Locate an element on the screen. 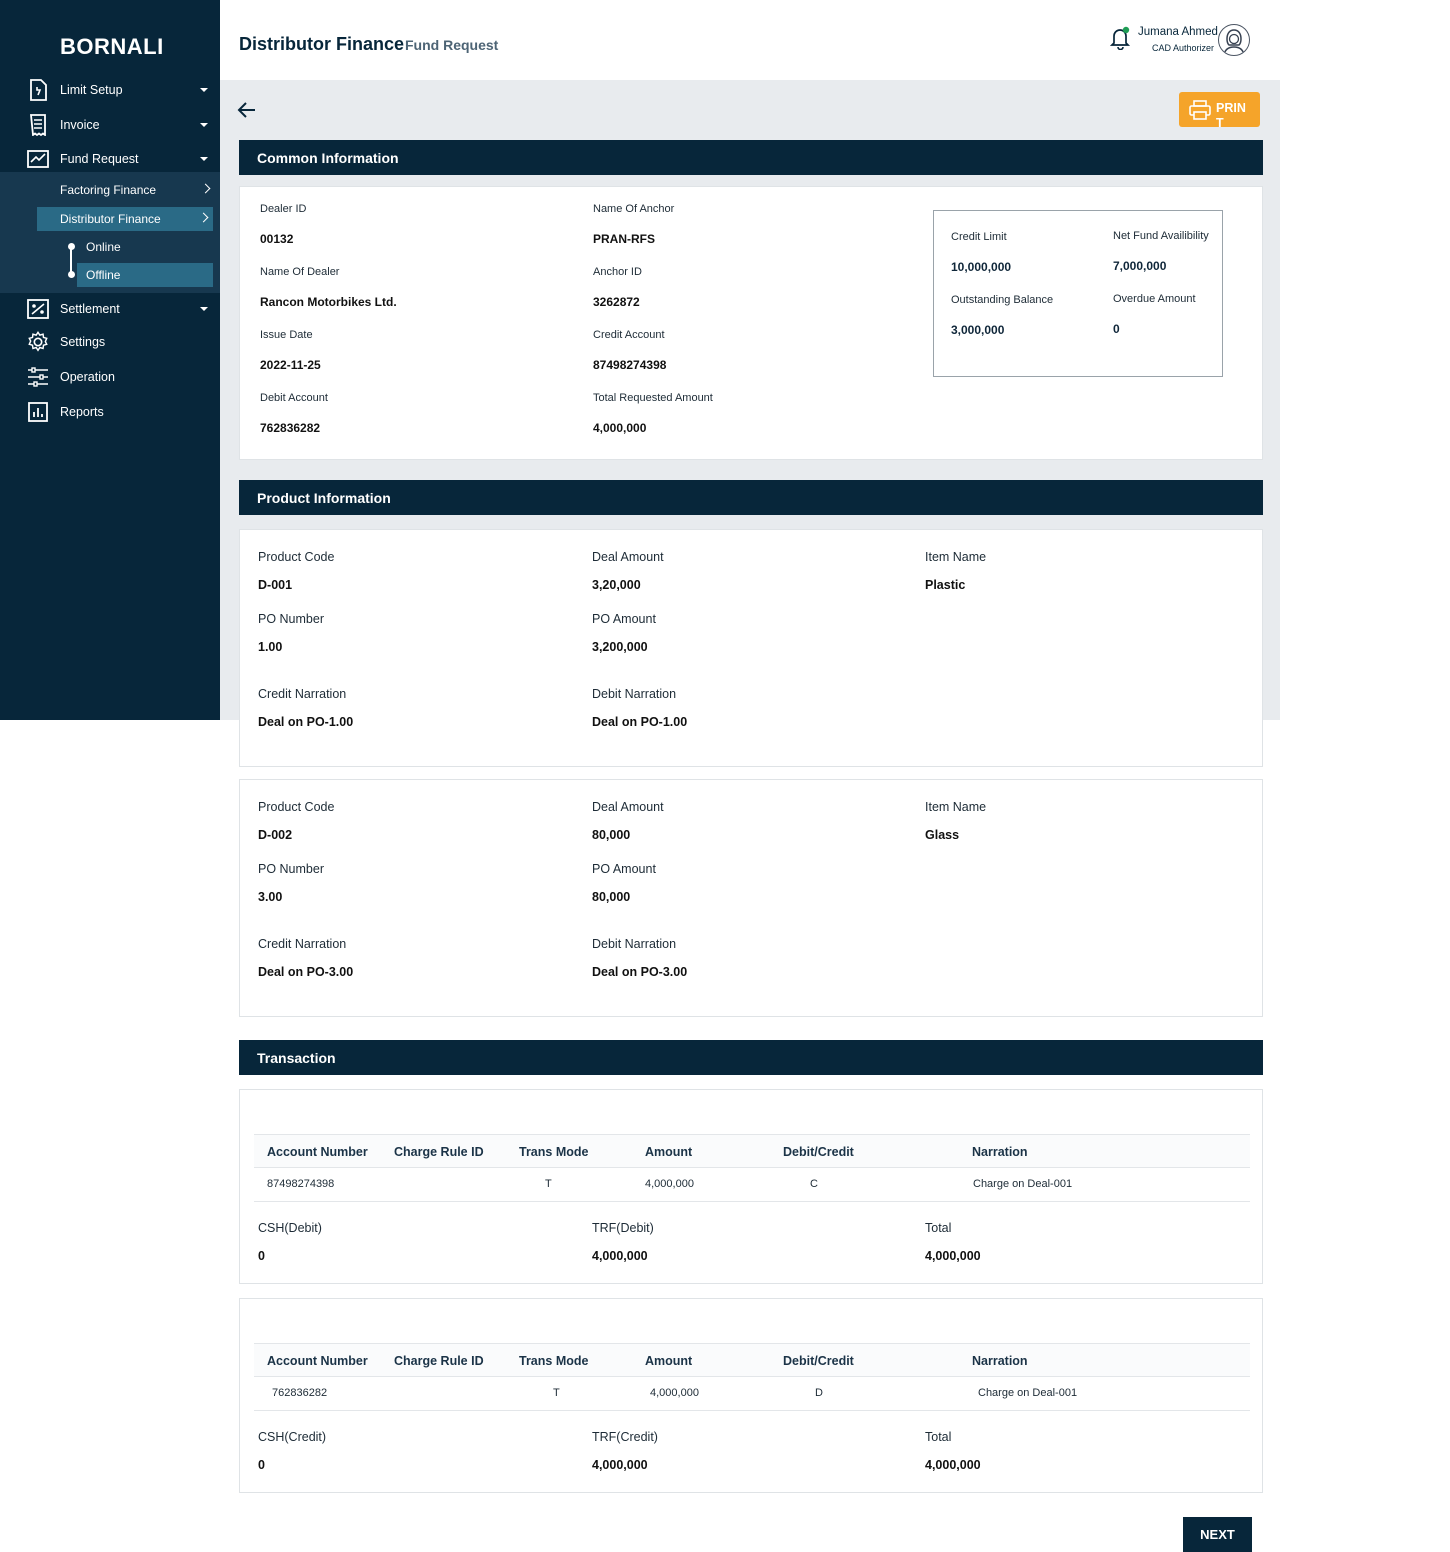  notification-bell-icon is located at coordinates (1120, 40).